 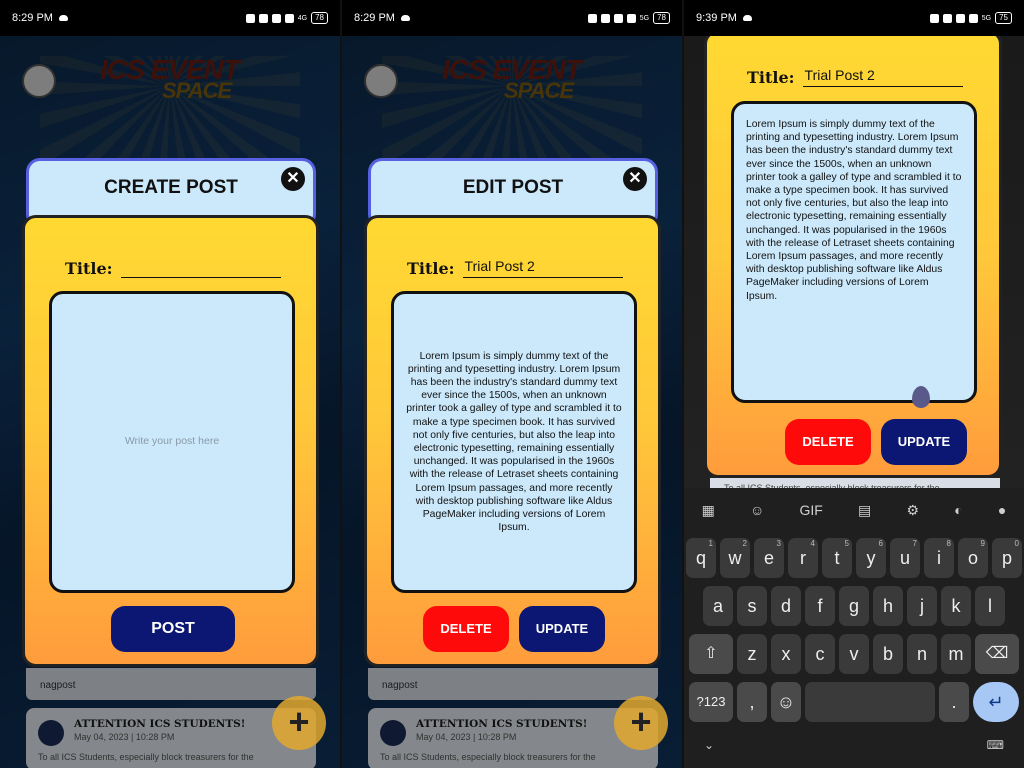 I want to click on key-y: y6, so click(x=871, y=558).